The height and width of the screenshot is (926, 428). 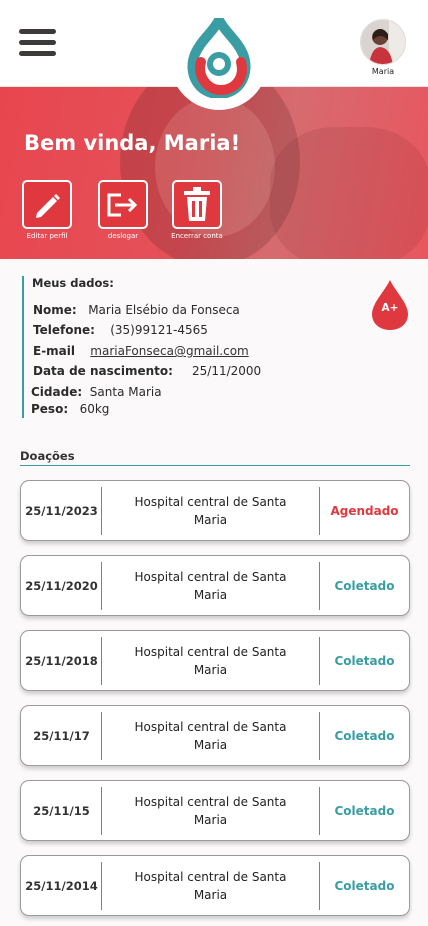 What do you see at coordinates (169, 351) in the screenshot?
I see `email-link: mariaFonseca@gmail.com` at bounding box center [169, 351].